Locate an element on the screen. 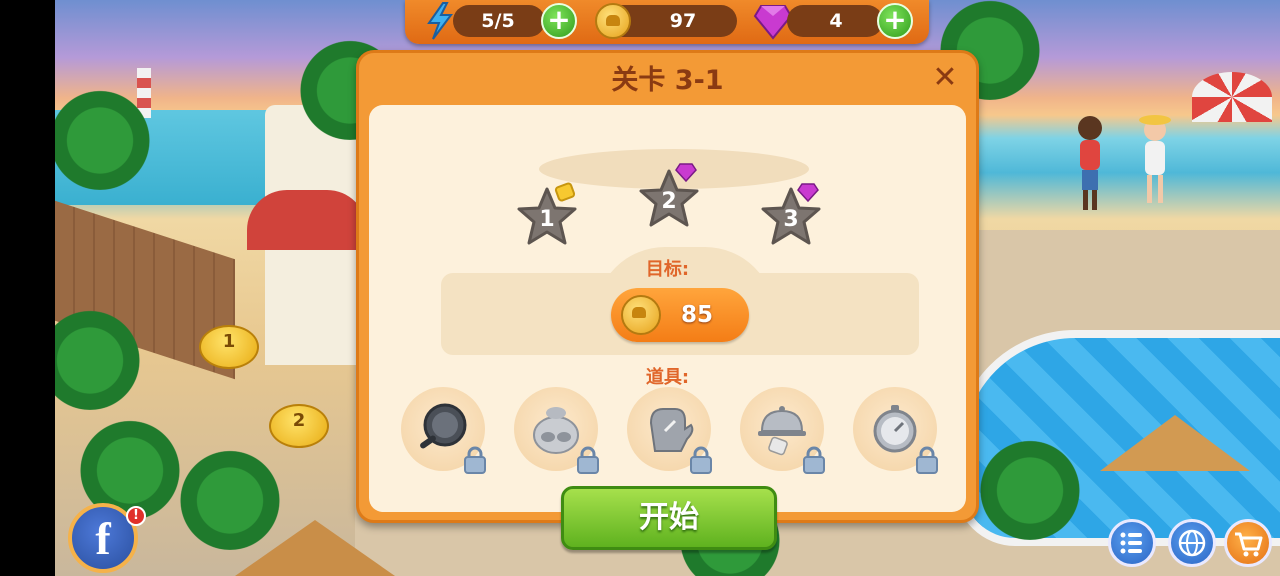 The image size is (1280, 576). star-2: 2 is located at coordinates (669, 197).